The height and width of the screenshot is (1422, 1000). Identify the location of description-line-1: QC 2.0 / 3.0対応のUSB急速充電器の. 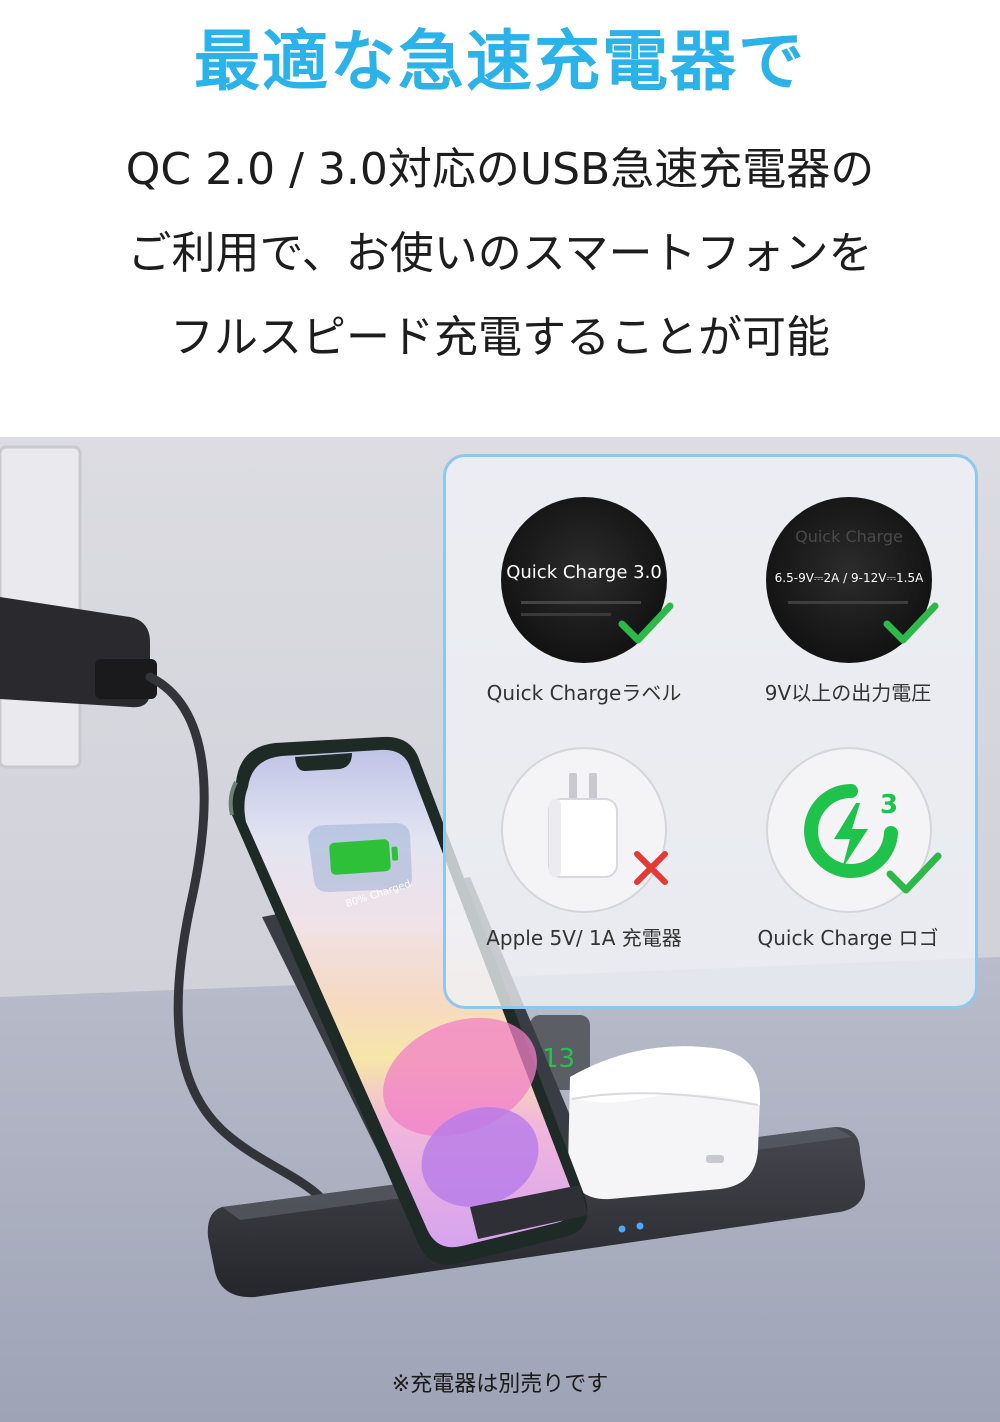
(500, 169).